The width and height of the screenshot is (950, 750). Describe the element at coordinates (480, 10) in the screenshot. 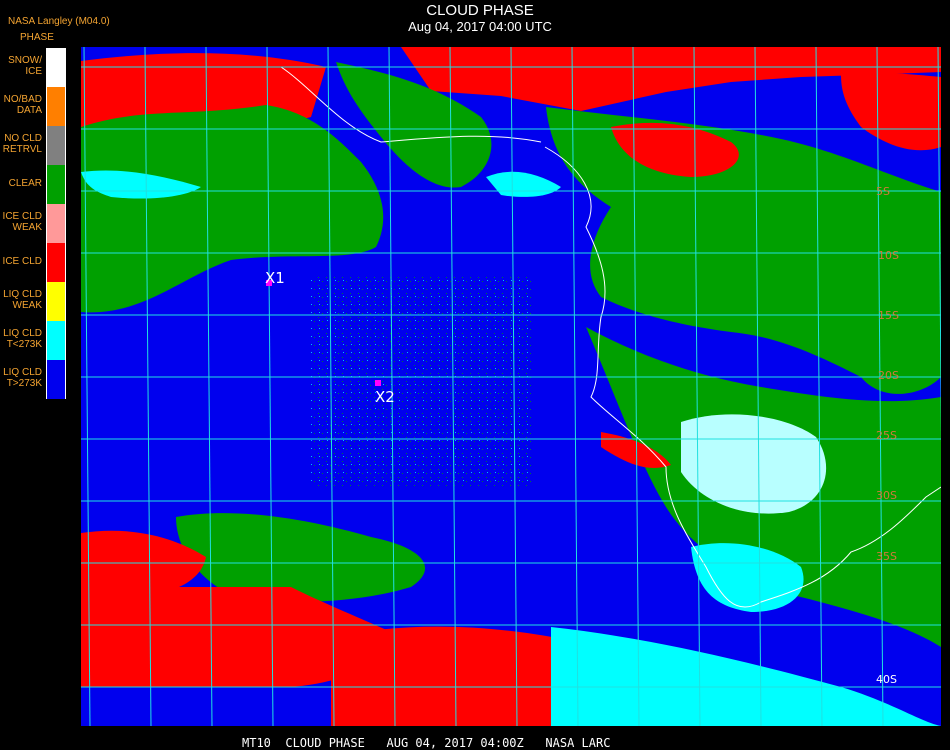

I see `chart-title: CLOUD PHASE` at that location.